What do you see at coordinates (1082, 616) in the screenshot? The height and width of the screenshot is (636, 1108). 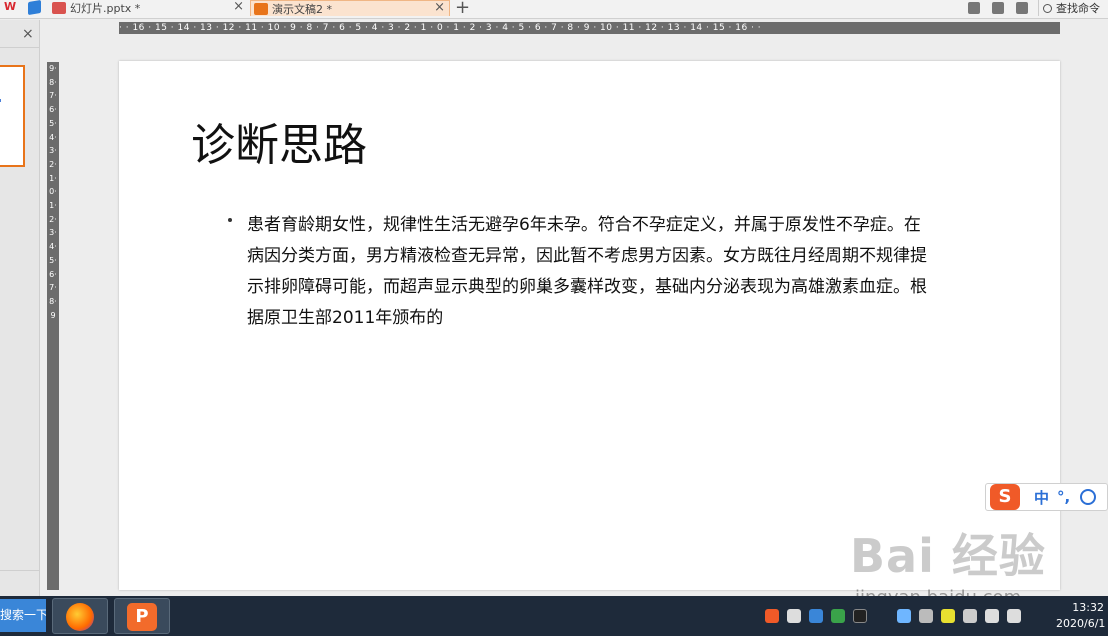 I see `clock: 13:32 2020/6/1` at bounding box center [1082, 616].